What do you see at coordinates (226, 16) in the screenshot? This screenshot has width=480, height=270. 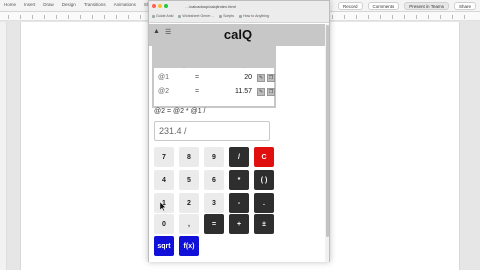 I see `bookmark-item: Scripts` at bounding box center [226, 16].